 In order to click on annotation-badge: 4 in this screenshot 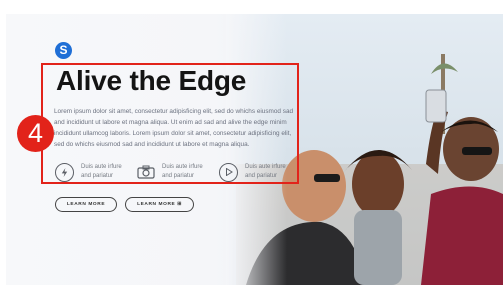, I will do `click(35, 133)`.